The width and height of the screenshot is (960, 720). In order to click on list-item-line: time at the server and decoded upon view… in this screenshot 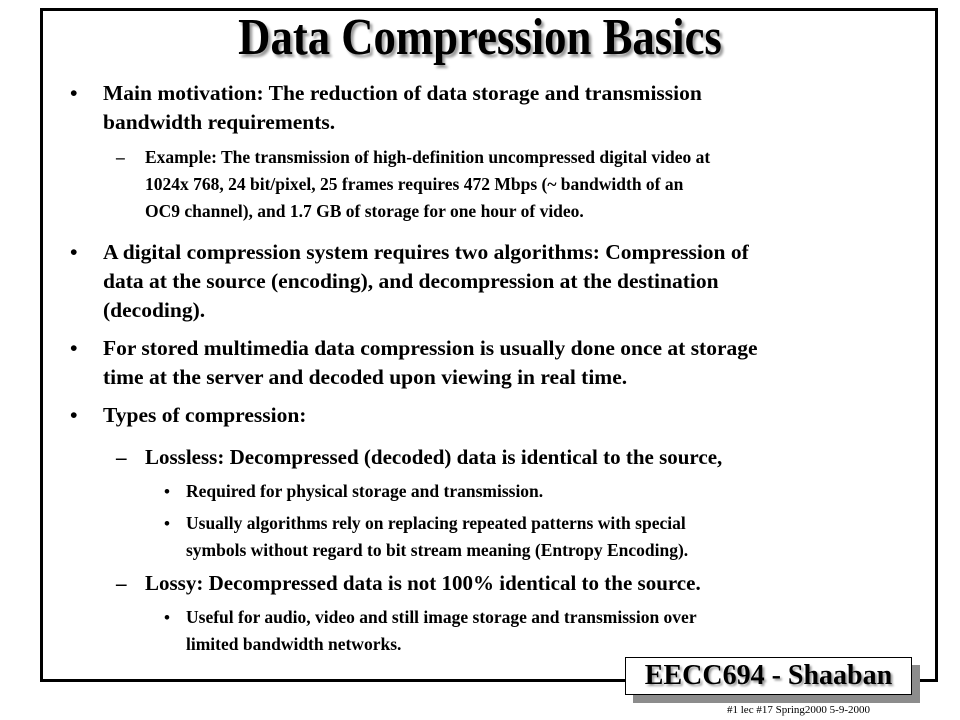, I will do `click(365, 377)`.